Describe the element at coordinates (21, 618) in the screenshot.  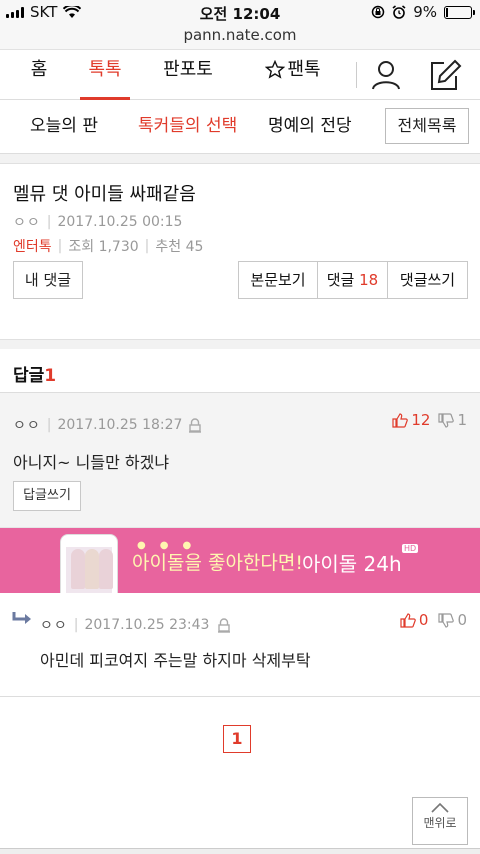
I see `reply-arrow-icon` at that location.